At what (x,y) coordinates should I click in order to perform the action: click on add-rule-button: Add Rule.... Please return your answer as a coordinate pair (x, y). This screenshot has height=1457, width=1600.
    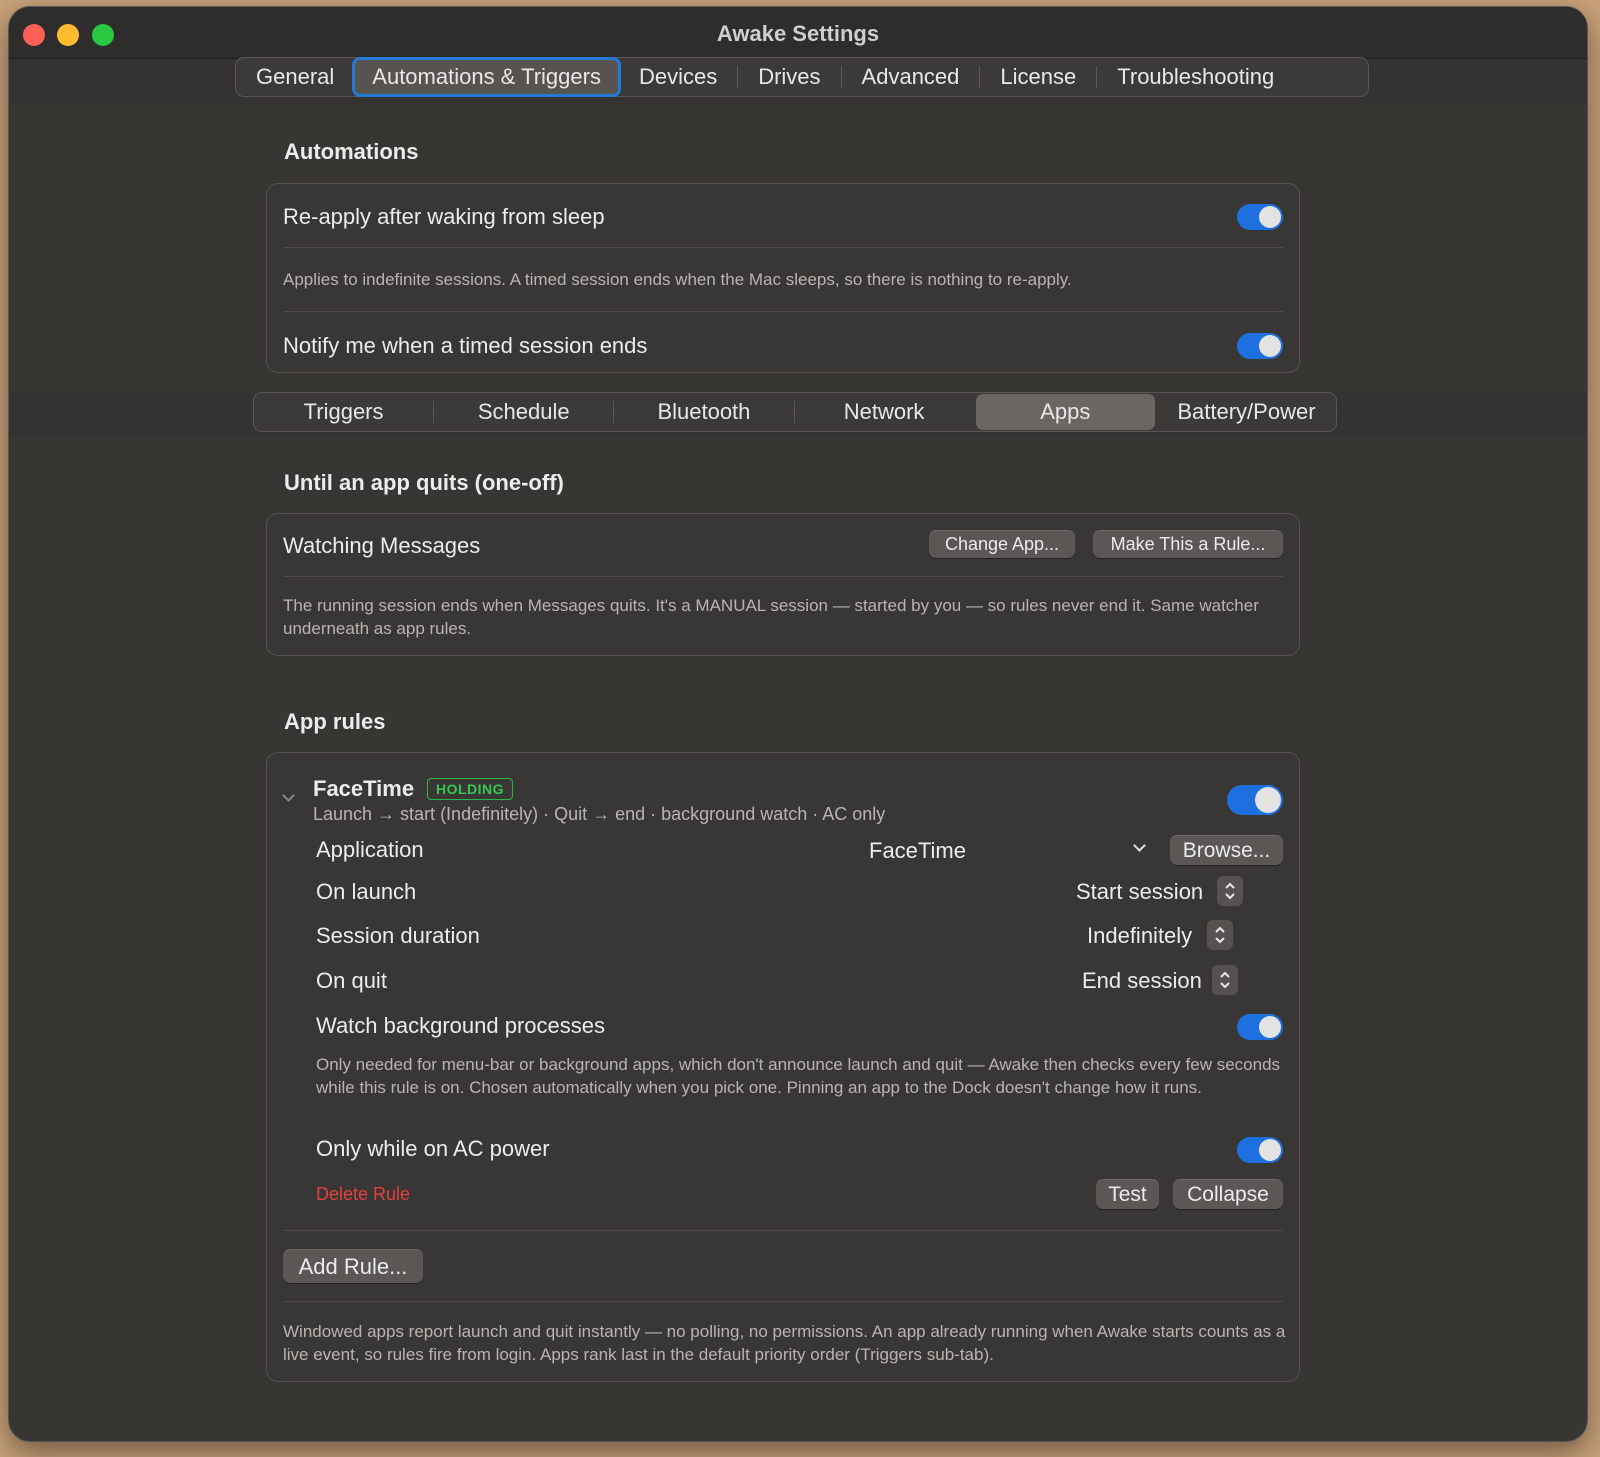
    Looking at the image, I should click on (353, 1266).